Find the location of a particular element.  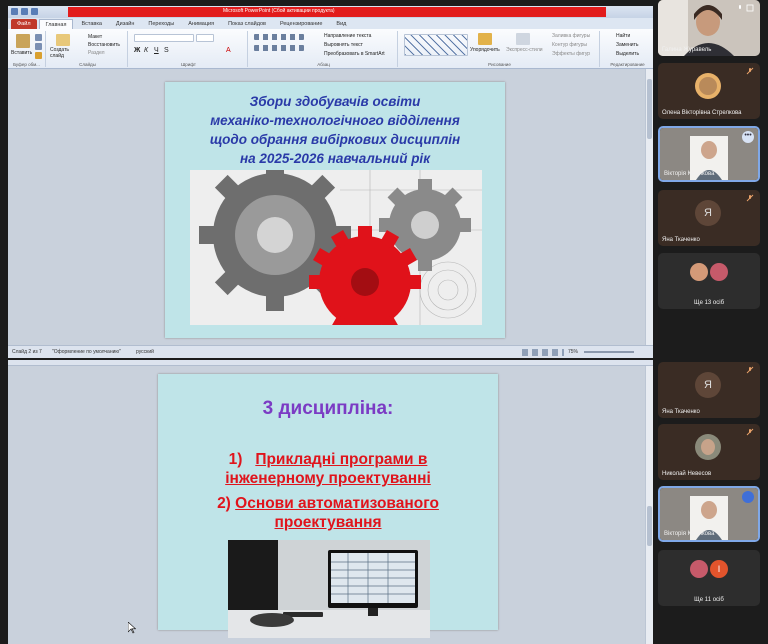

italic-icon: К is located at coordinates (146, 50).